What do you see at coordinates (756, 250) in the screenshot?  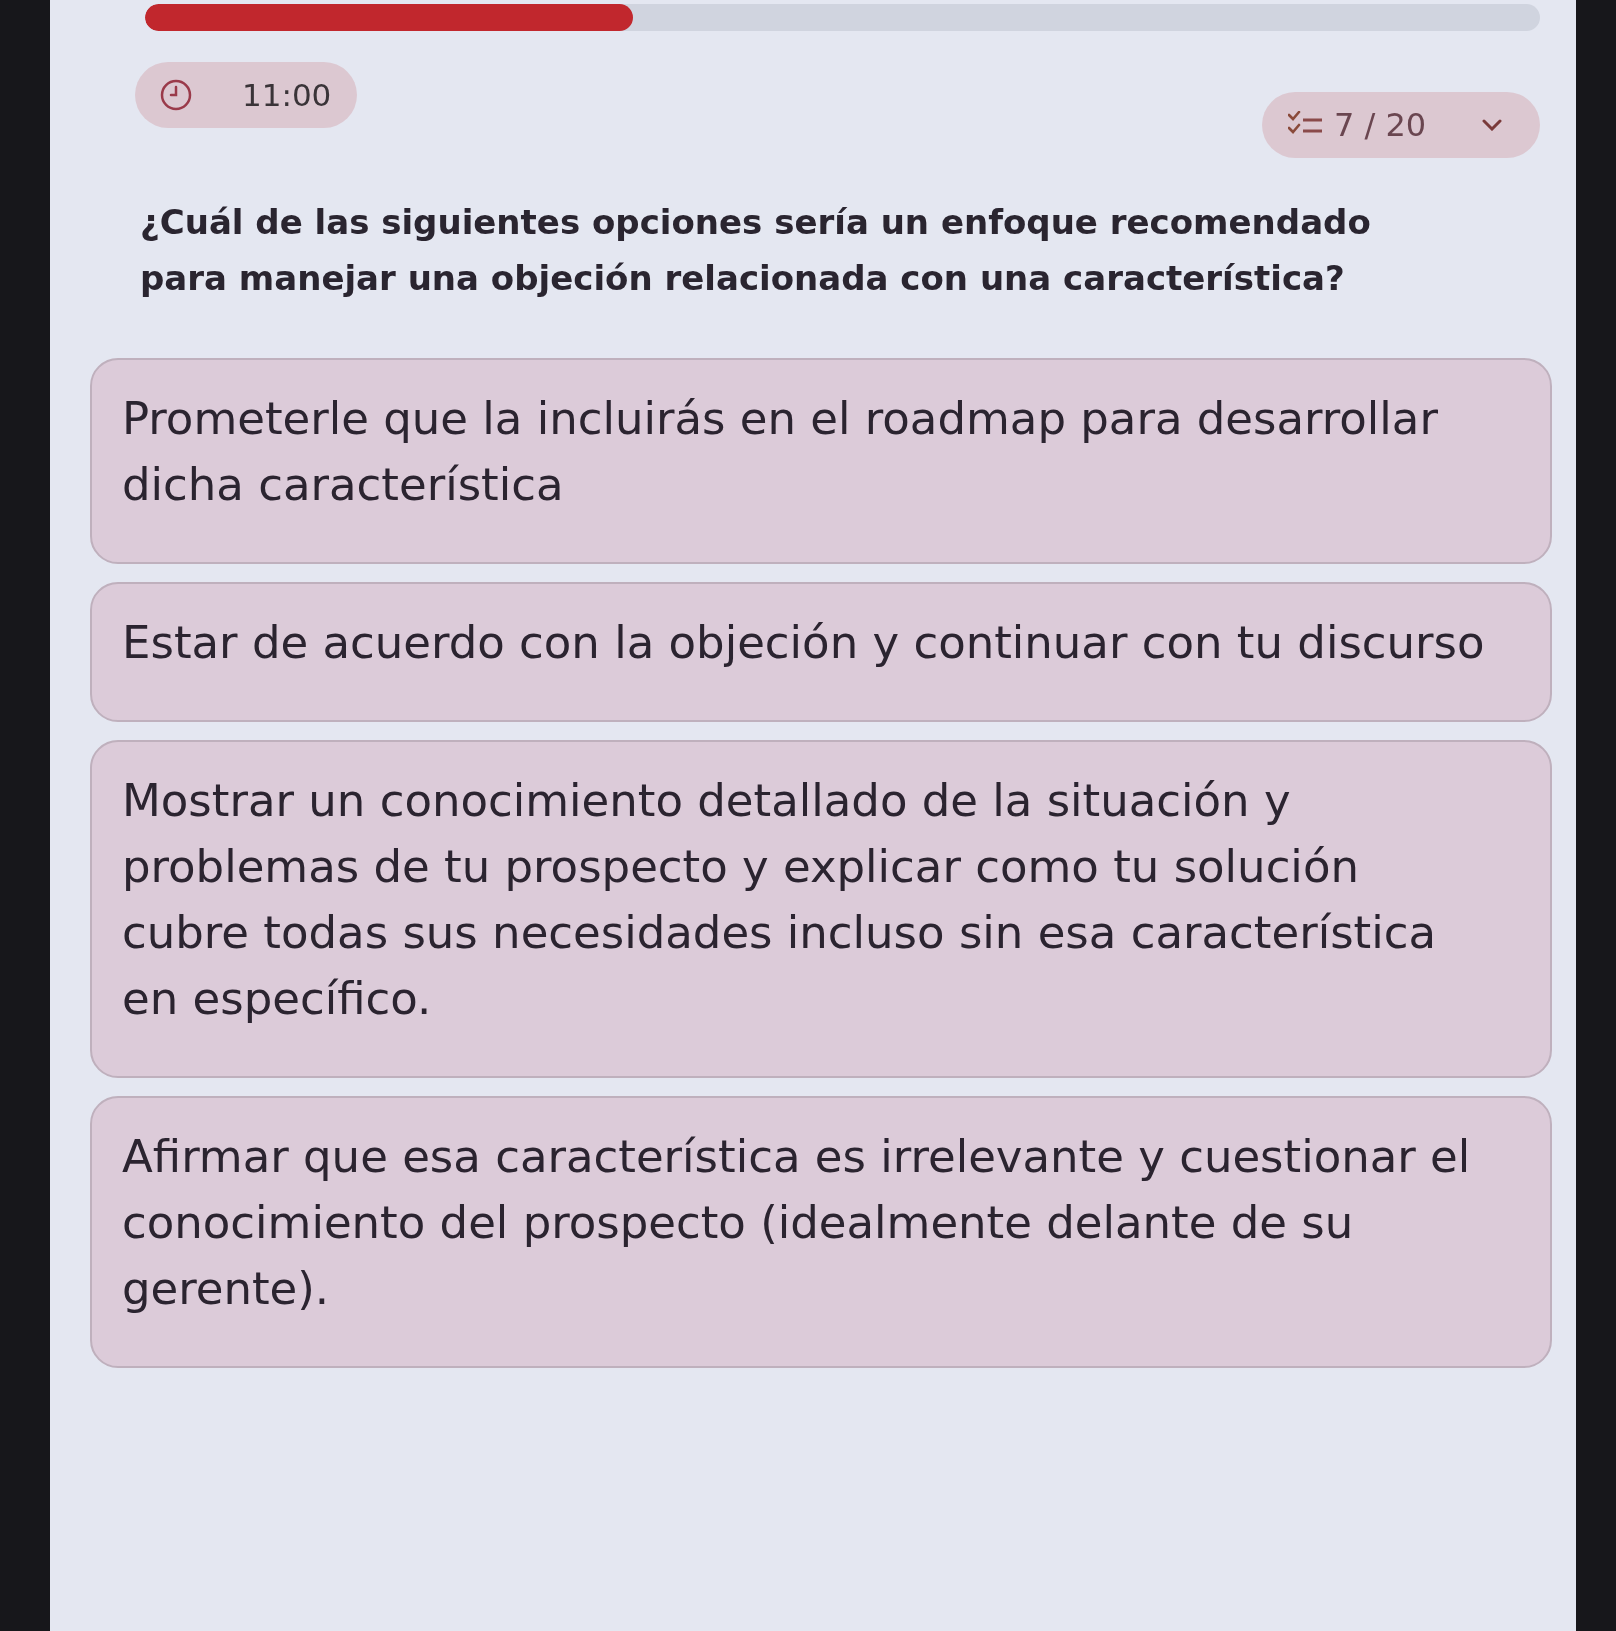 I see `question-text: ¿Cuál de las siguientes opciones sería un enfoque recomendado para manejar una objeción relacionada con una característica?` at bounding box center [756, 250].